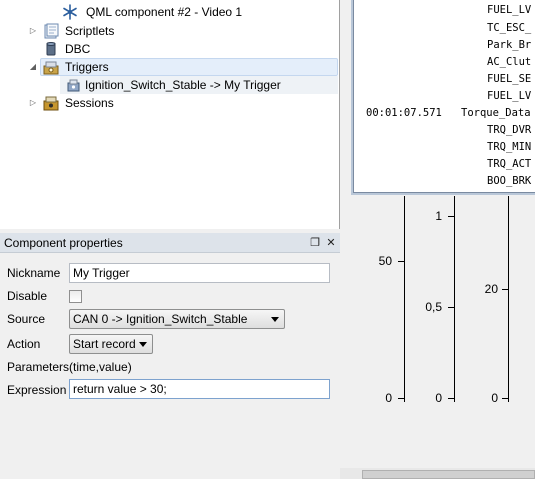  I want to click on source-select-value: CAN 0 -> Ignition_Switch_Stable, so click(160, 319).